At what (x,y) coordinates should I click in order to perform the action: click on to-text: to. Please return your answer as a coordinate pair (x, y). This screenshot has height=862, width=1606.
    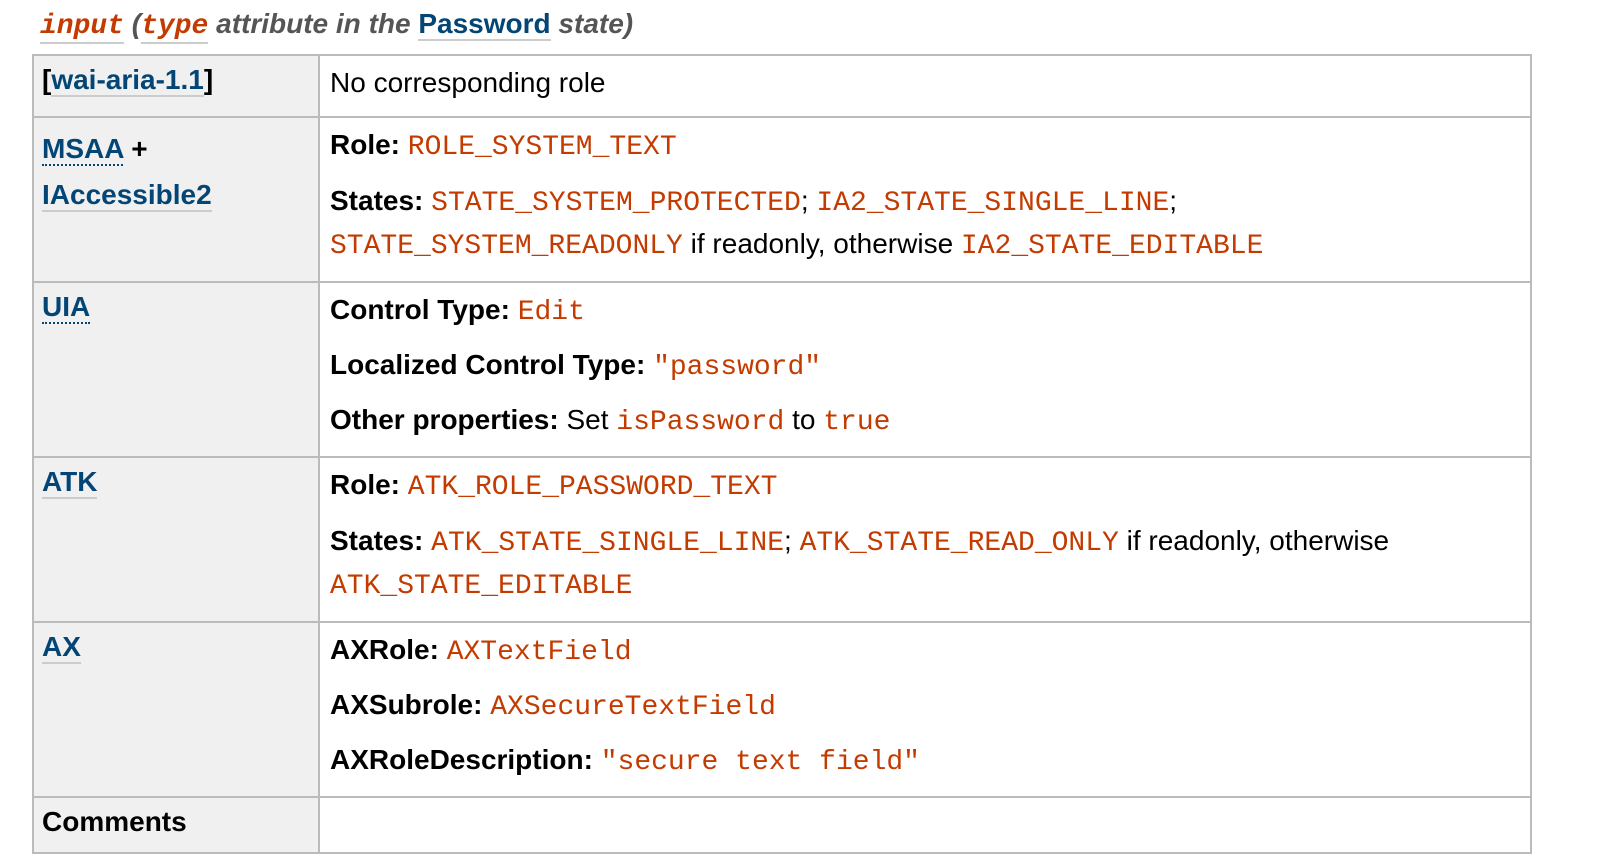
    Looking at the image, I should click on (804, 419).